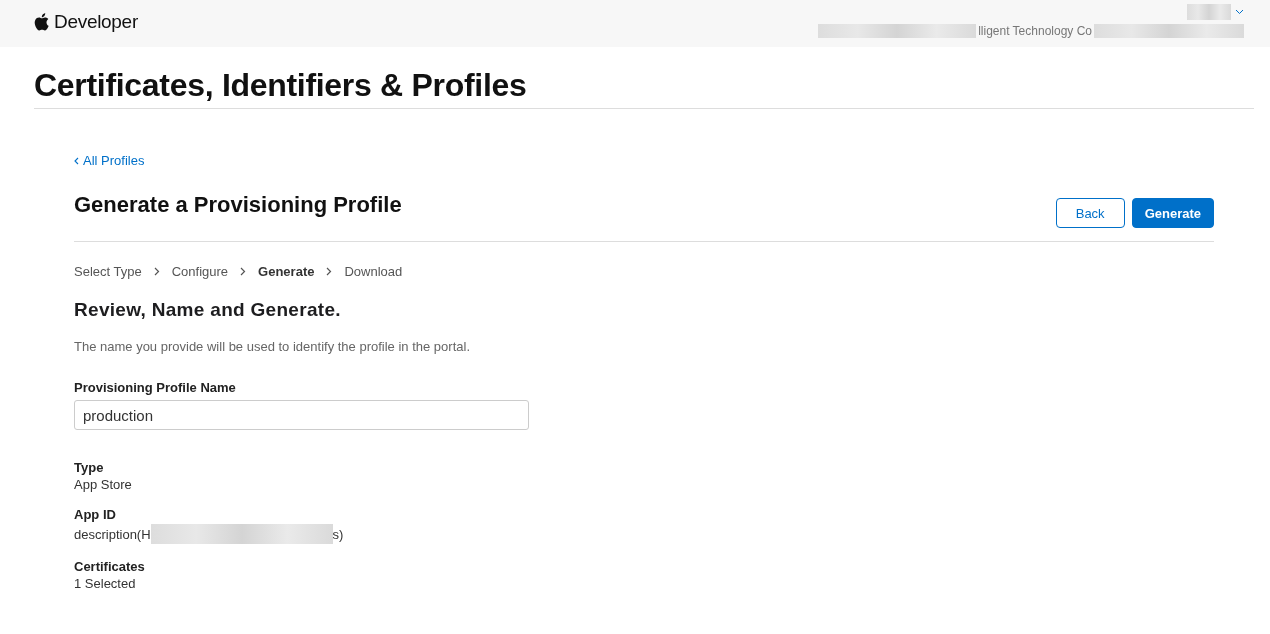  I want to click on field-label: Provisioning Profile Name, so click(155, 387).